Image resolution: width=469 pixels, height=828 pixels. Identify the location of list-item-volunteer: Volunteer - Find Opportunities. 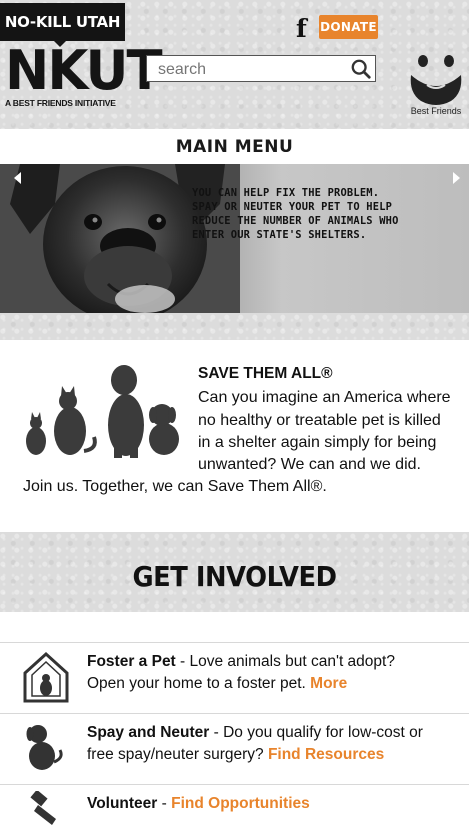
(234, 806).